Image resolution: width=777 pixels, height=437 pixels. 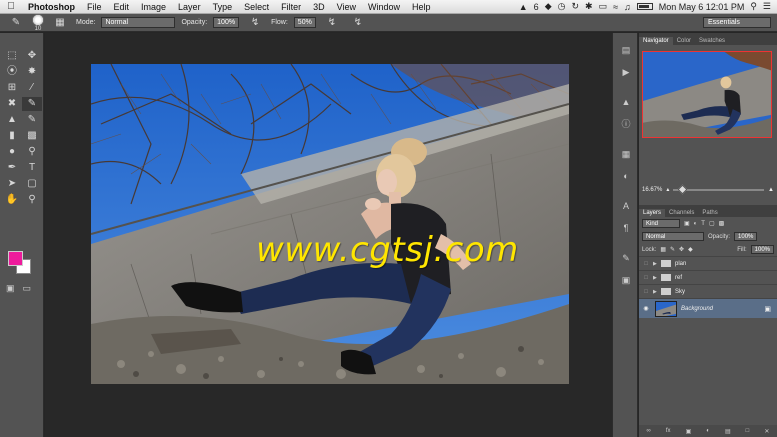 I want to click on adjustments-panel-icon: ◐, so click(x=626, y=176).